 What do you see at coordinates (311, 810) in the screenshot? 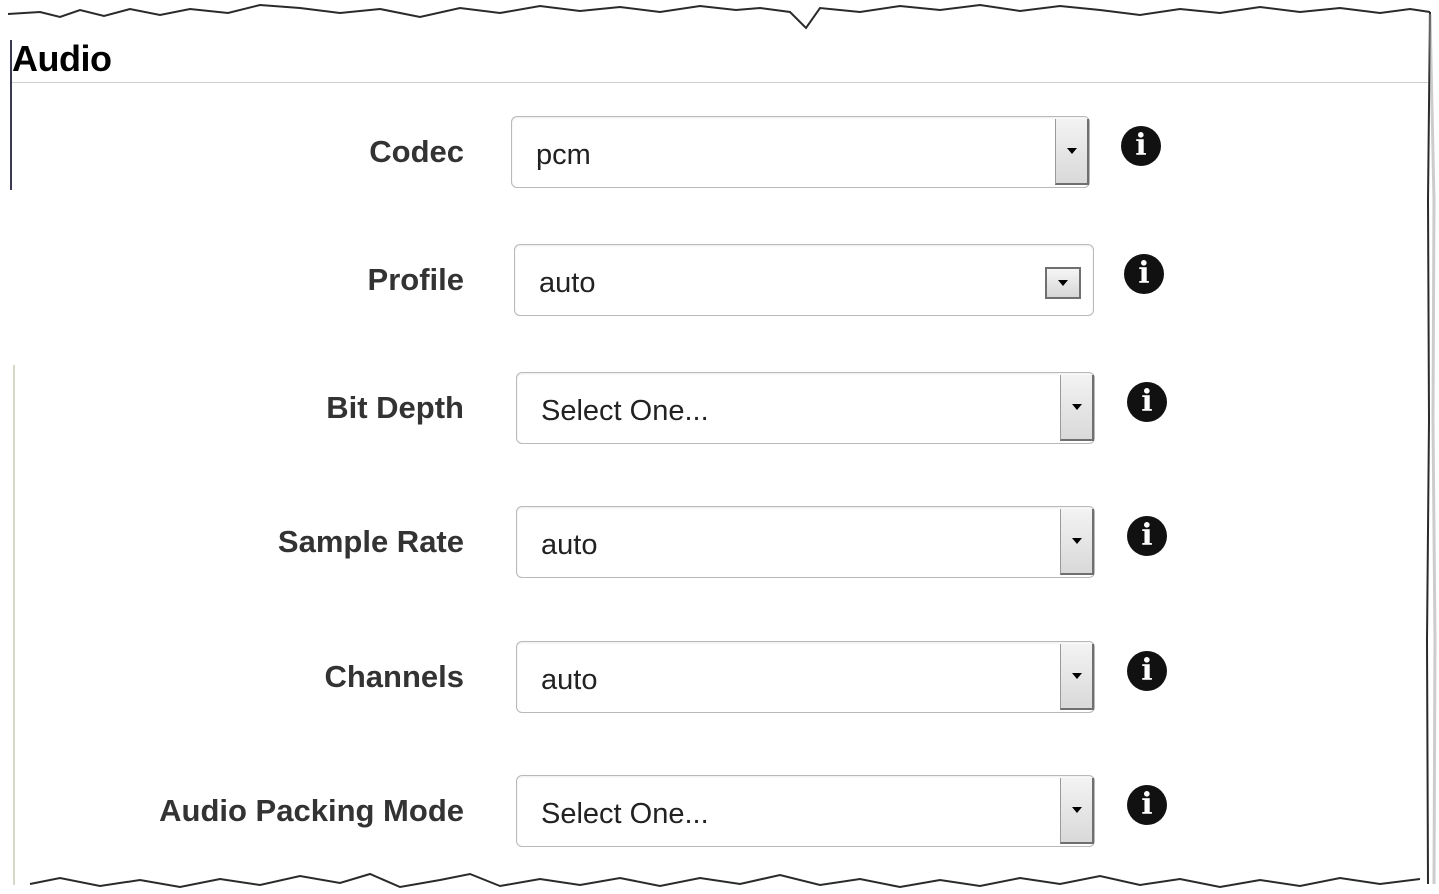
I see `audio-packing-mode-label: Audio Packing Mode` at bounding box center [311, 810].